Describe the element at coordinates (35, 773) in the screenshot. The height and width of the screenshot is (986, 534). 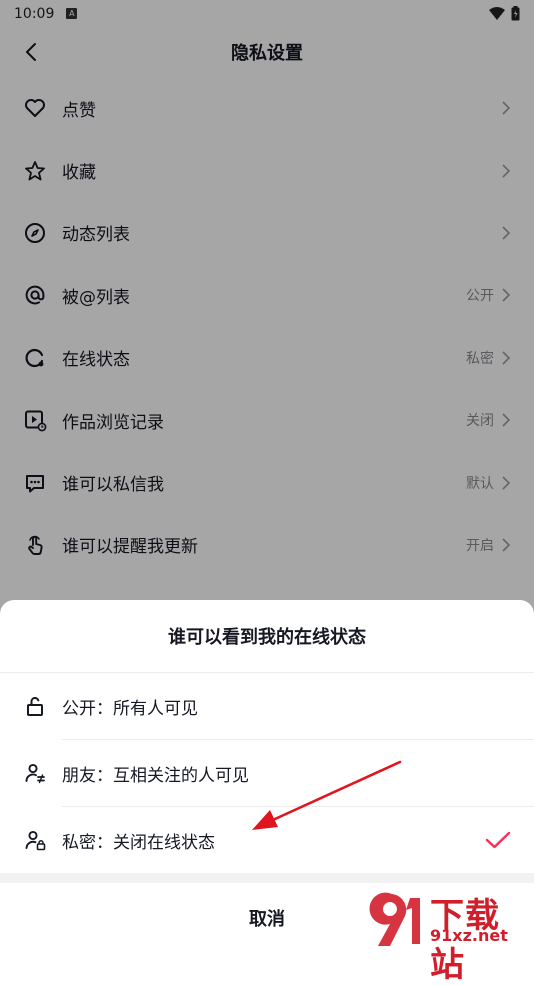
I see `friends-icon` at that location.